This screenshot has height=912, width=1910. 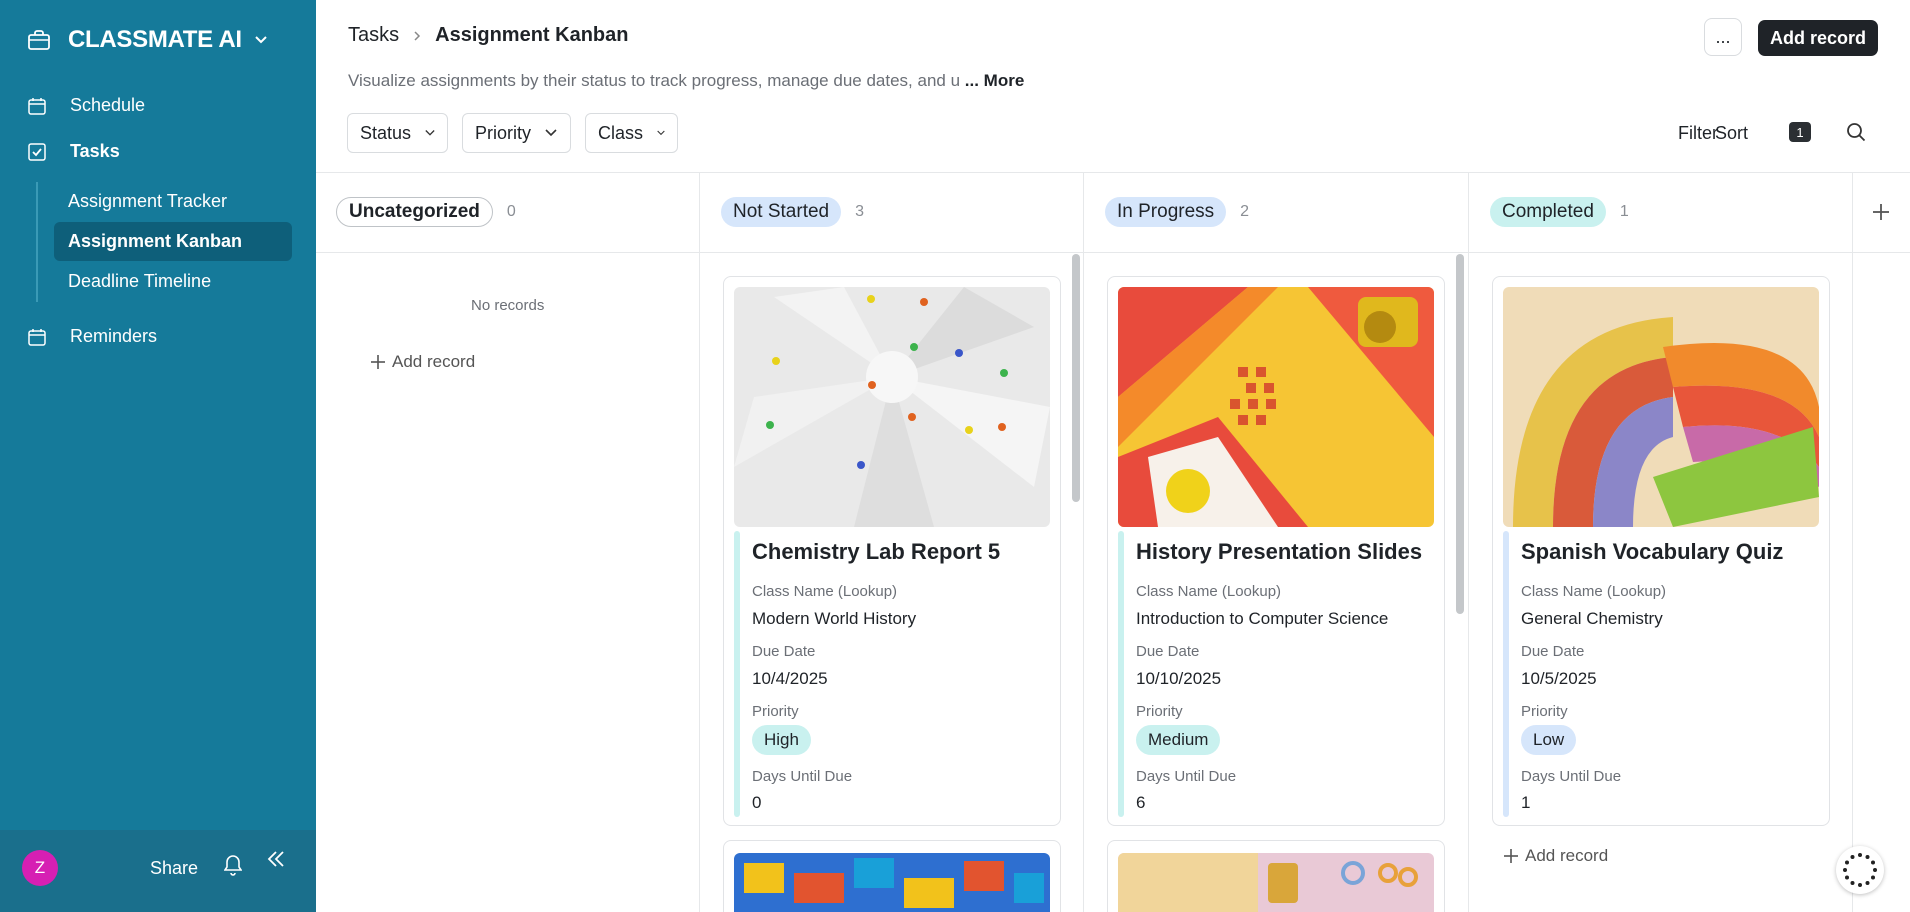 I want to click on sort-count-badge: 1, so click(x=1800, y=132).